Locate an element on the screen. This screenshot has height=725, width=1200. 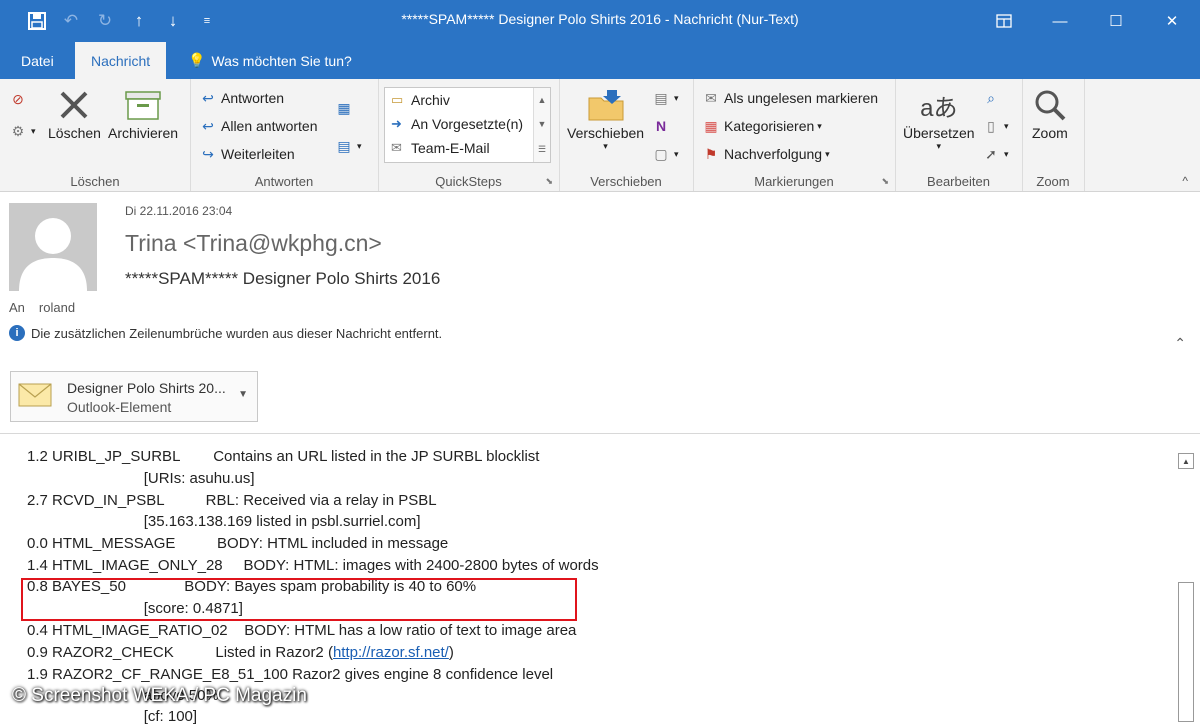
junk-button: ⚙ ▾ is located at coordinates (22, 131).